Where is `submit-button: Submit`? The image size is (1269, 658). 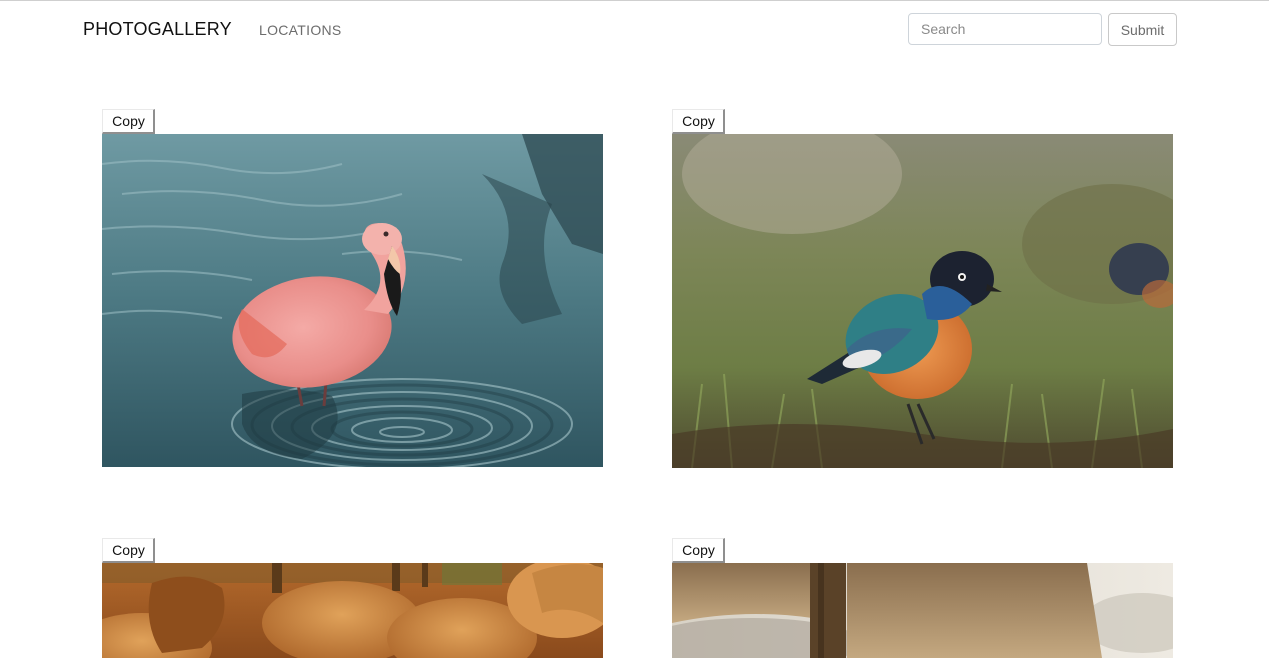
submit-button: Submit is located at coordinates (1142, 29).